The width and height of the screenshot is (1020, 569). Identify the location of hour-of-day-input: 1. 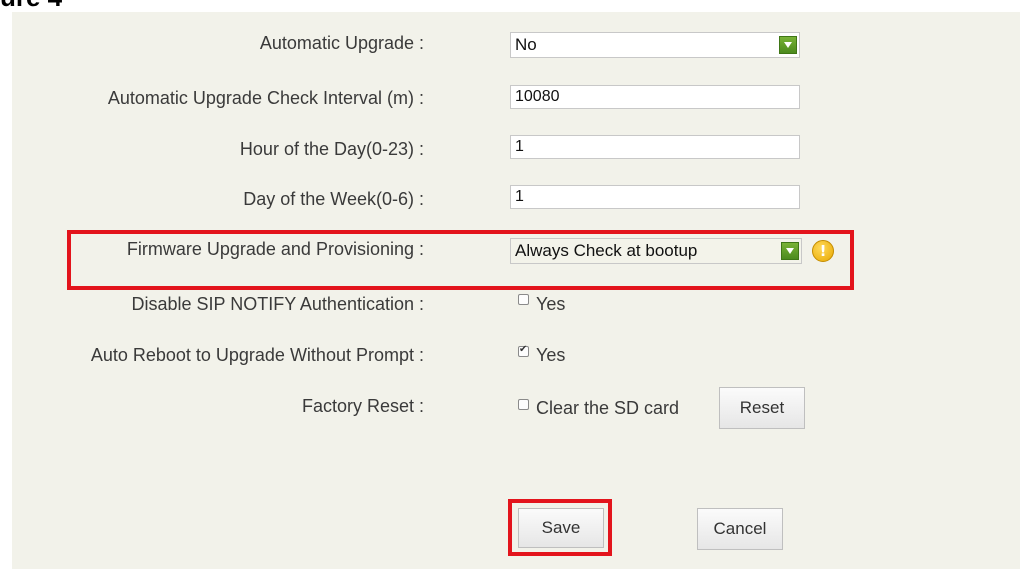
(655, 147).